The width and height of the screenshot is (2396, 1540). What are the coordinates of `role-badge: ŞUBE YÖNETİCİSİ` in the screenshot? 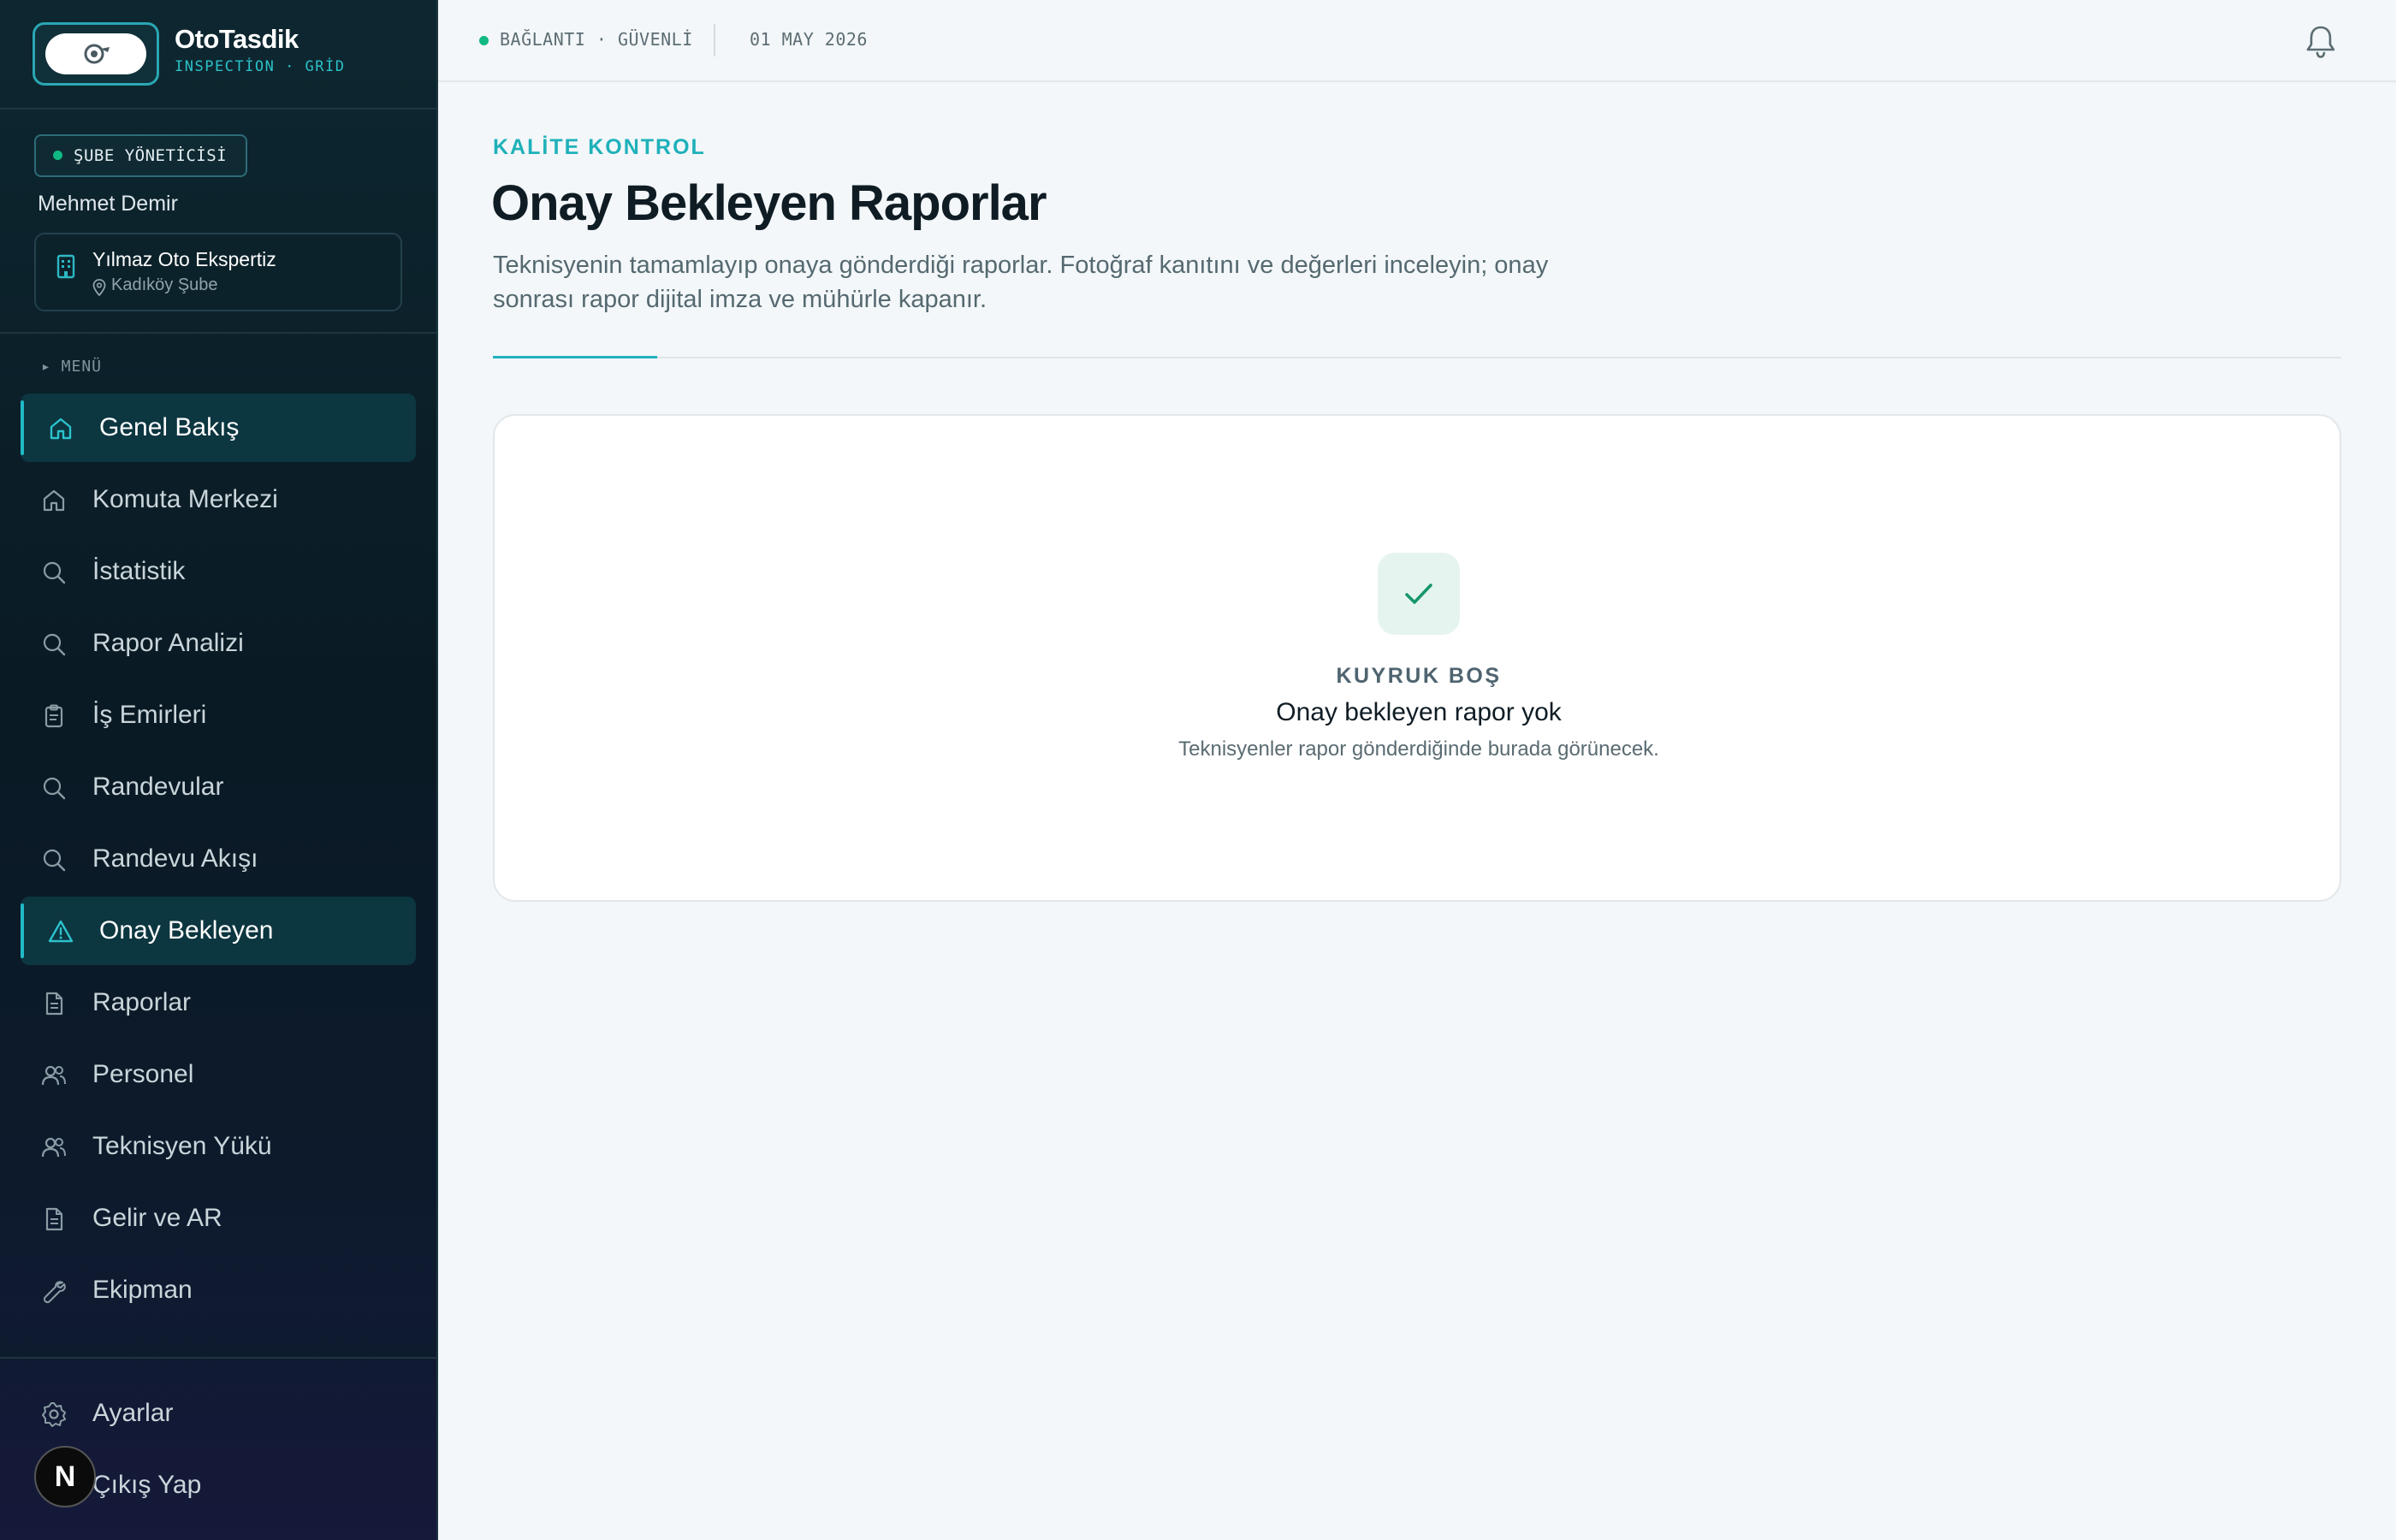 It's located at (141, 155).